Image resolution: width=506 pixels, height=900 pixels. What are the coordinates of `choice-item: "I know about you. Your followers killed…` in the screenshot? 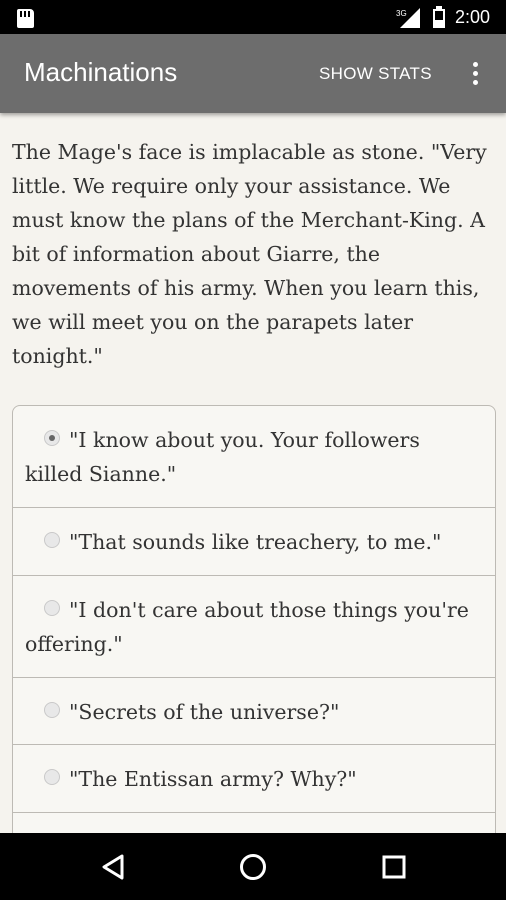 It's located at (254, 457).